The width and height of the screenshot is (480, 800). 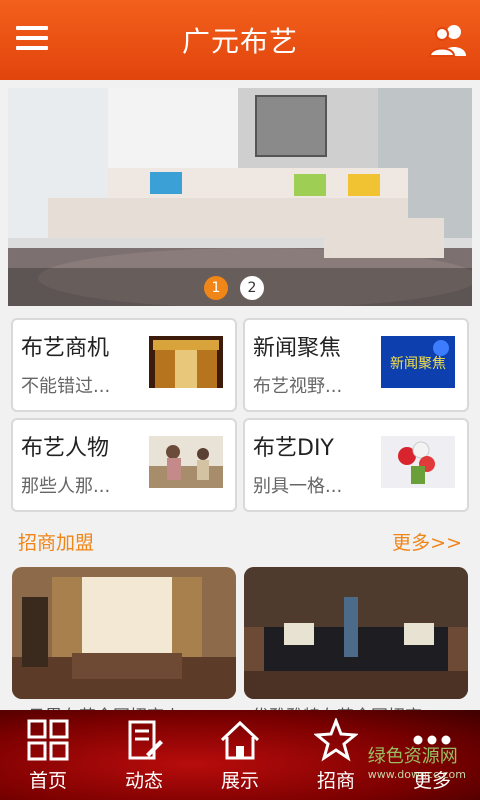 I want to click on page-title: 广元布艺, so click(x=239, y=41).